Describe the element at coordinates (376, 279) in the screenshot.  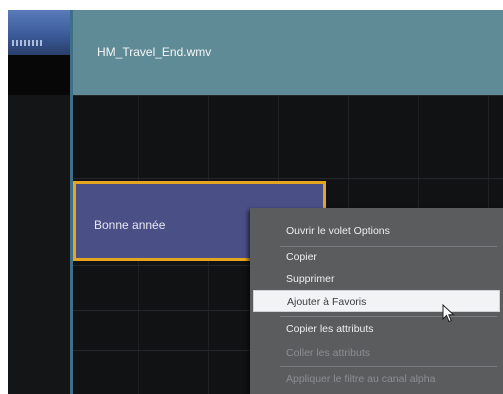
I see `menu-item-delete: Supprimer` at that location.